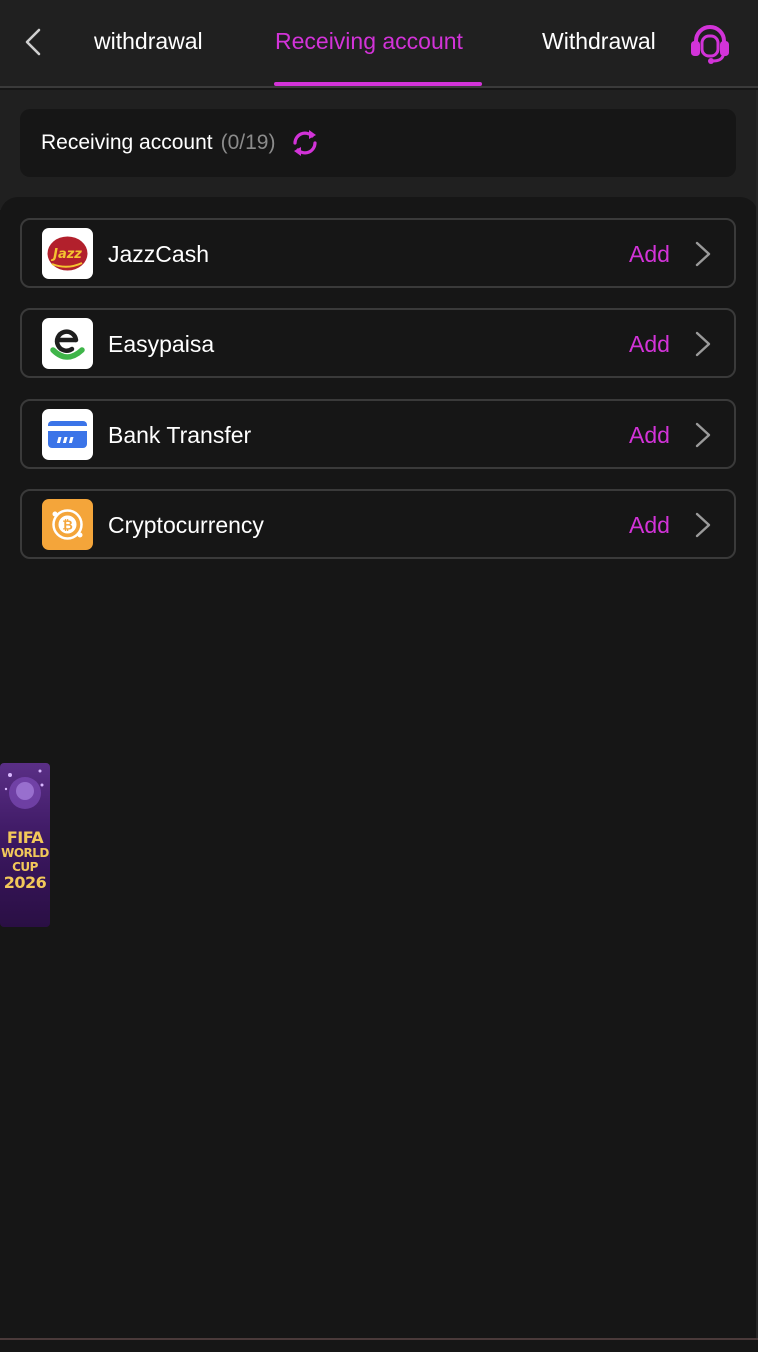  I want to click on easypaisa-logo, so click(67, 343).